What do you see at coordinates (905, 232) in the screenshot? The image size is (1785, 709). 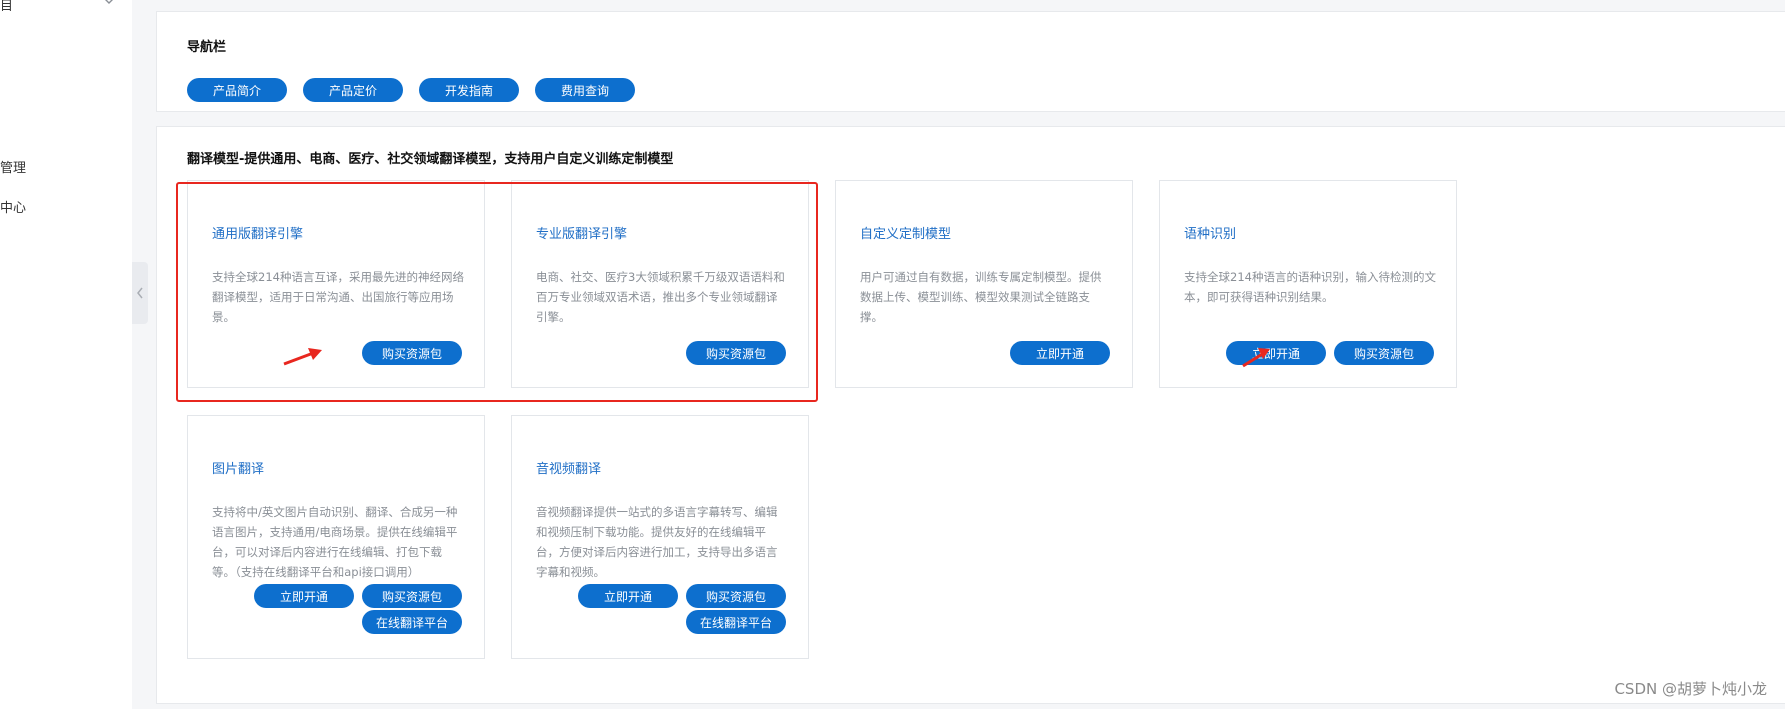 I see `card-title: 自定义定制模型` at bounding box center [905, 232].